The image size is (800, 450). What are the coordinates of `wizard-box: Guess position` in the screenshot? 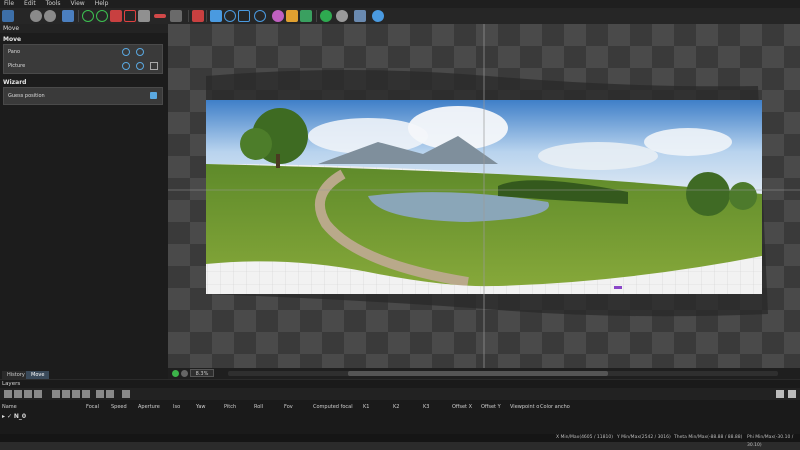 It's located at (83, 96).